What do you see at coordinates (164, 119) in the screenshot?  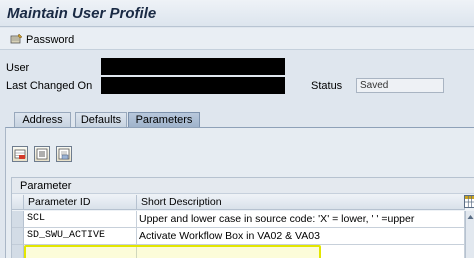 I see `tab-parameters: Parameters` at bounding box center [164, 119].